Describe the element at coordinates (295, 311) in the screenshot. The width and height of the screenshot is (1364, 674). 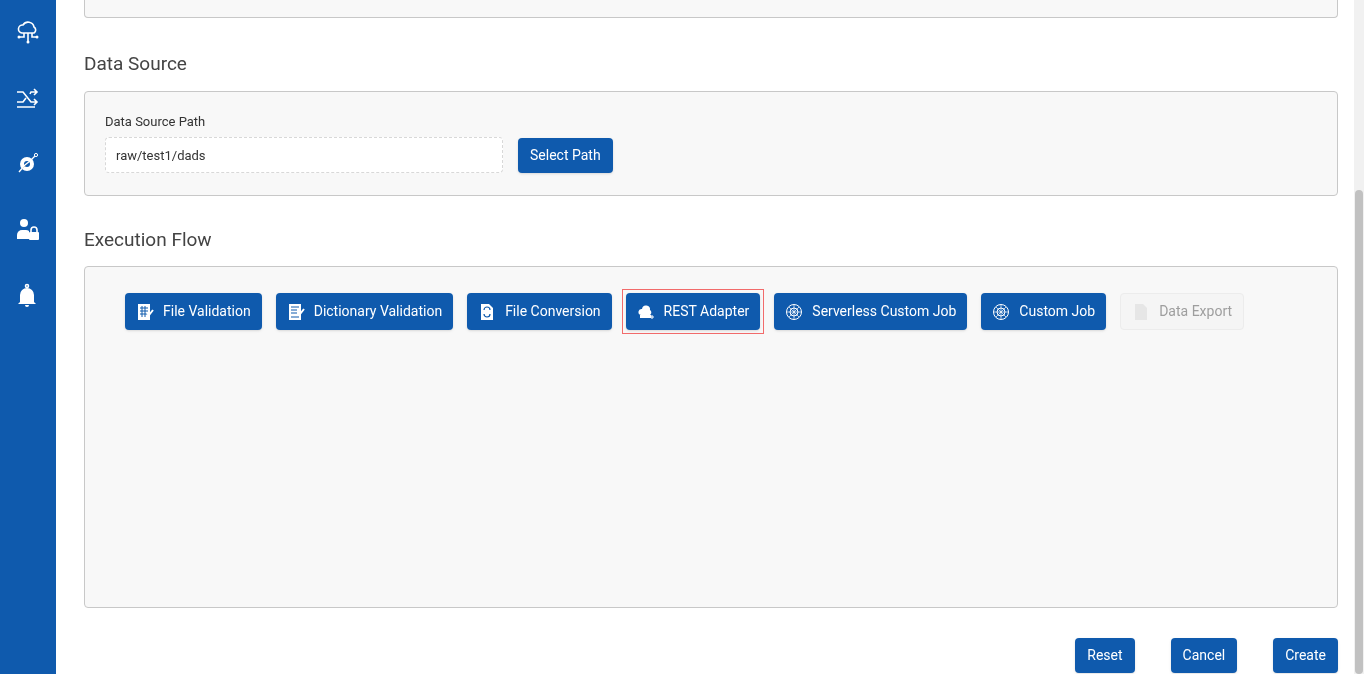
I see `document-check-icon` at that location.